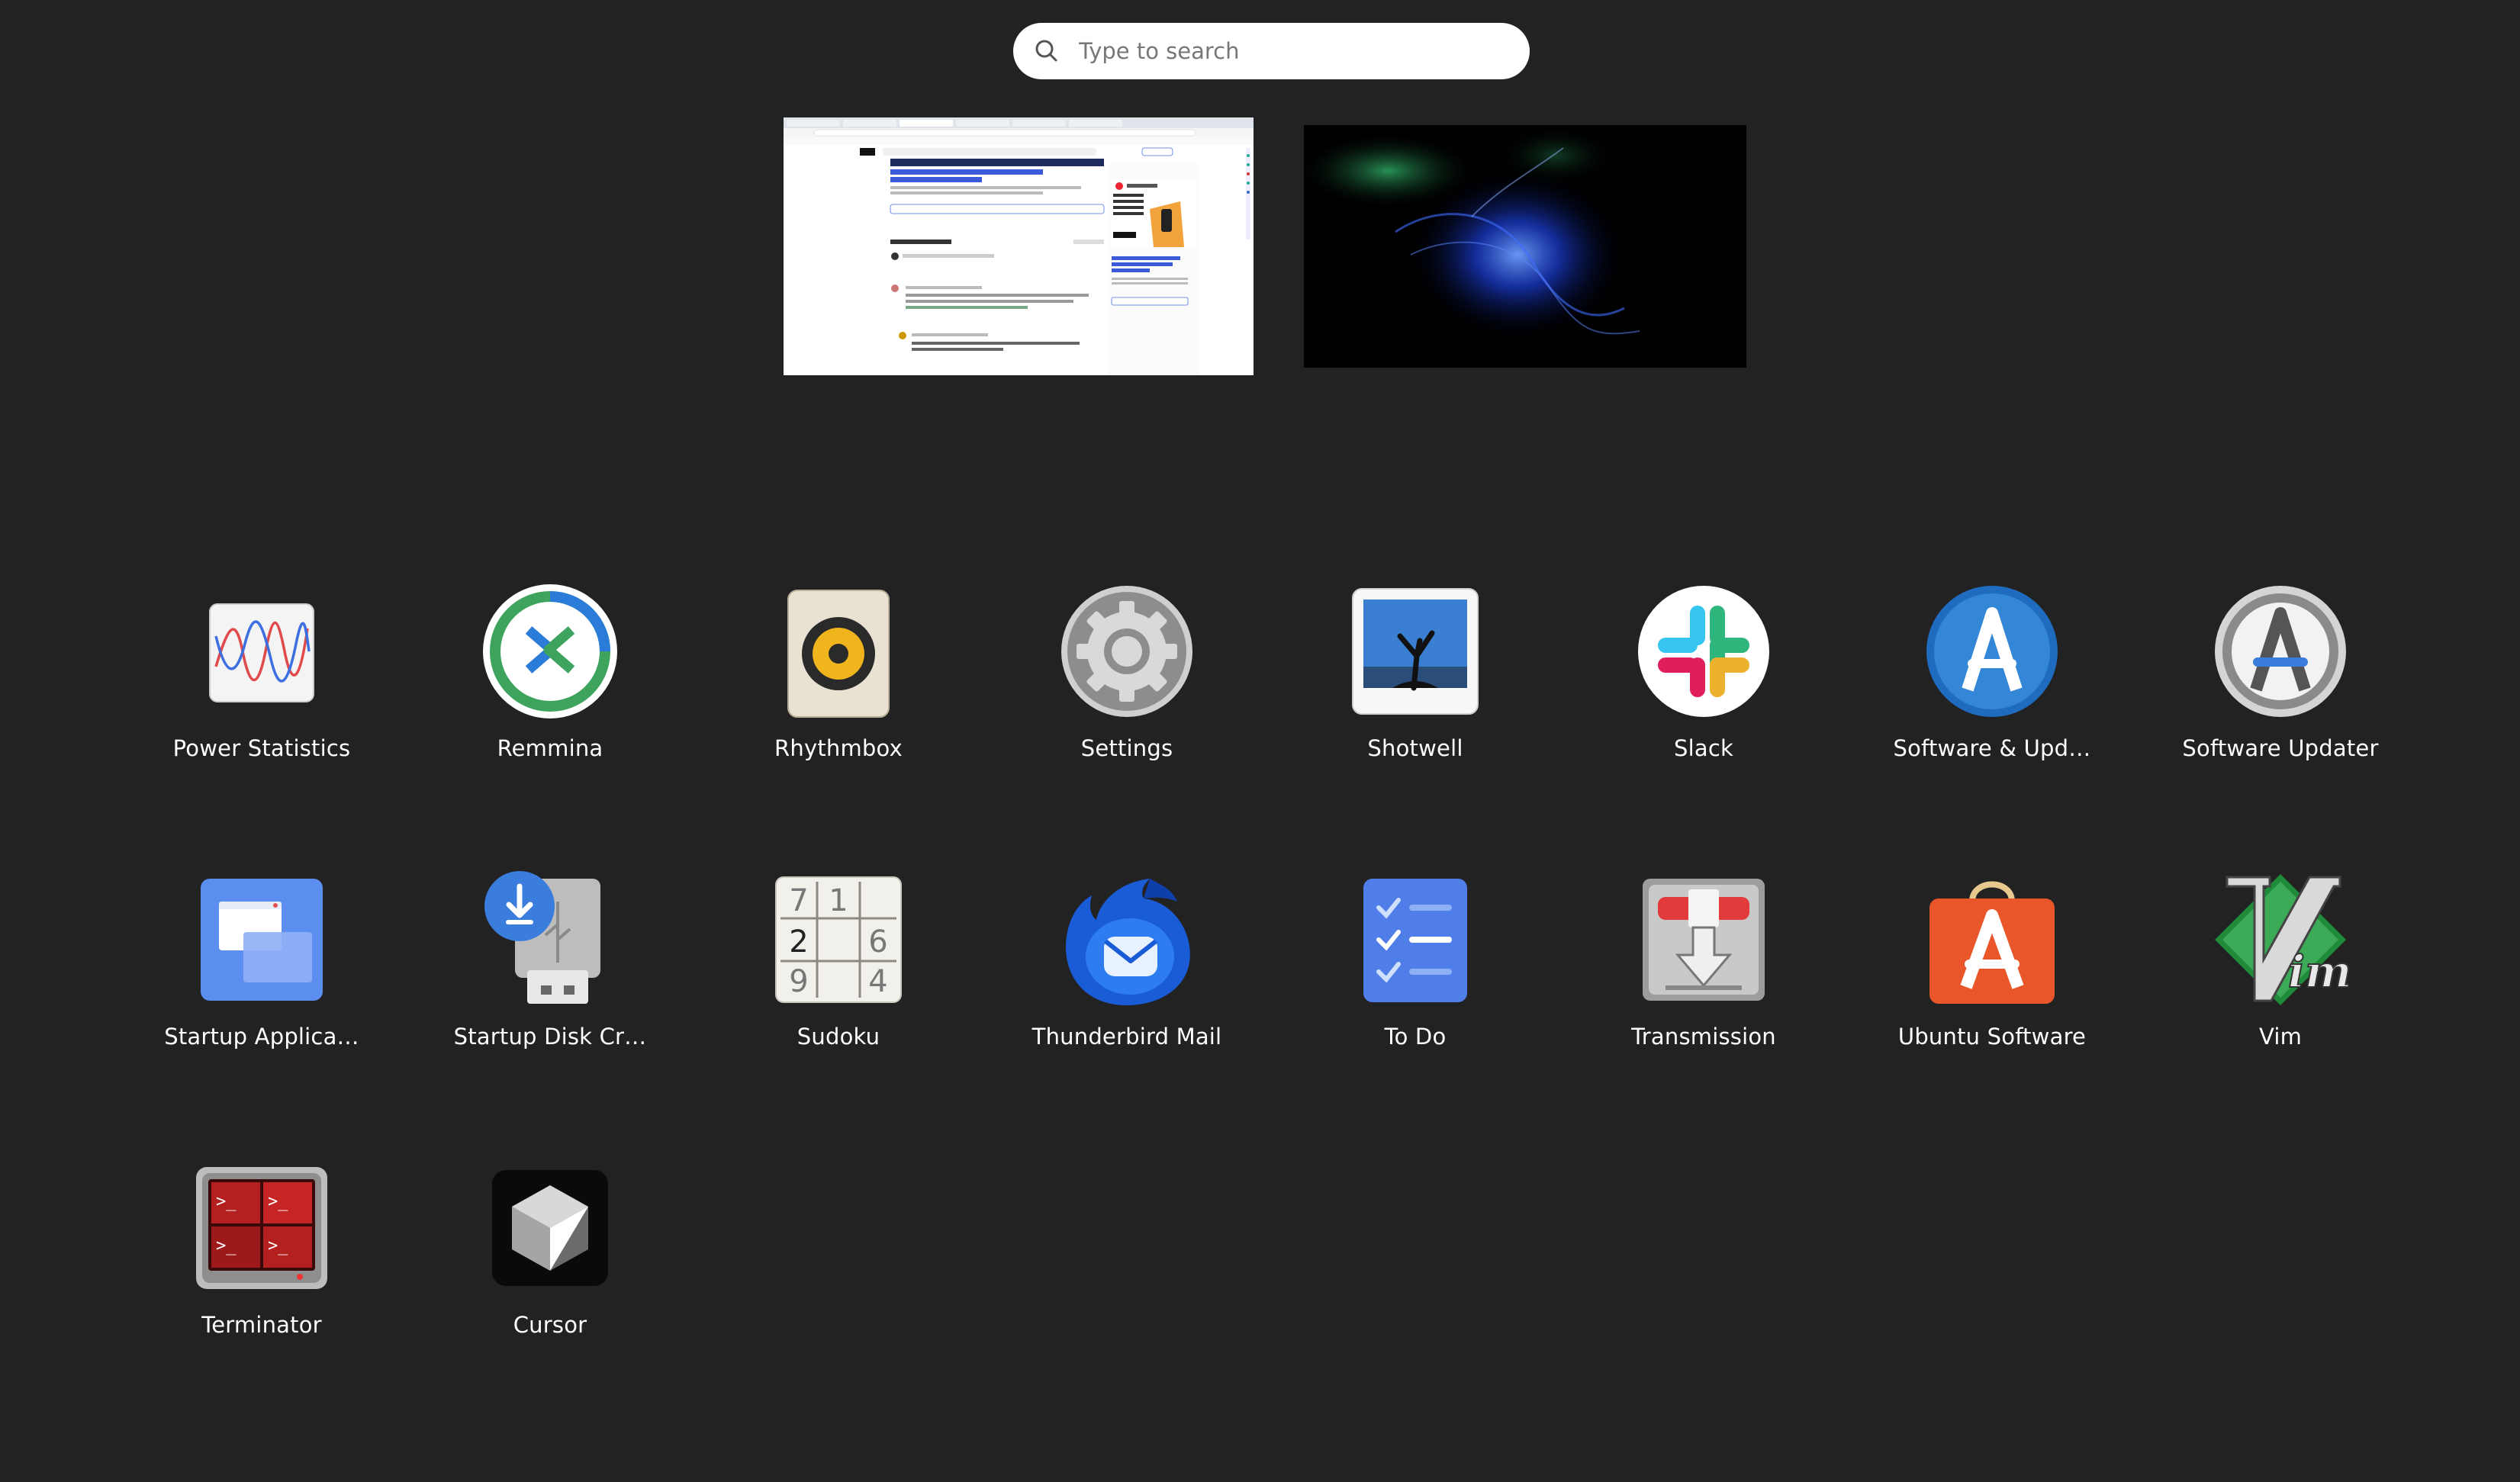 The image size is (2520, 1482). I want to click on sudoku-icon: 7 1 2 6 9 4, so click(838, 939).